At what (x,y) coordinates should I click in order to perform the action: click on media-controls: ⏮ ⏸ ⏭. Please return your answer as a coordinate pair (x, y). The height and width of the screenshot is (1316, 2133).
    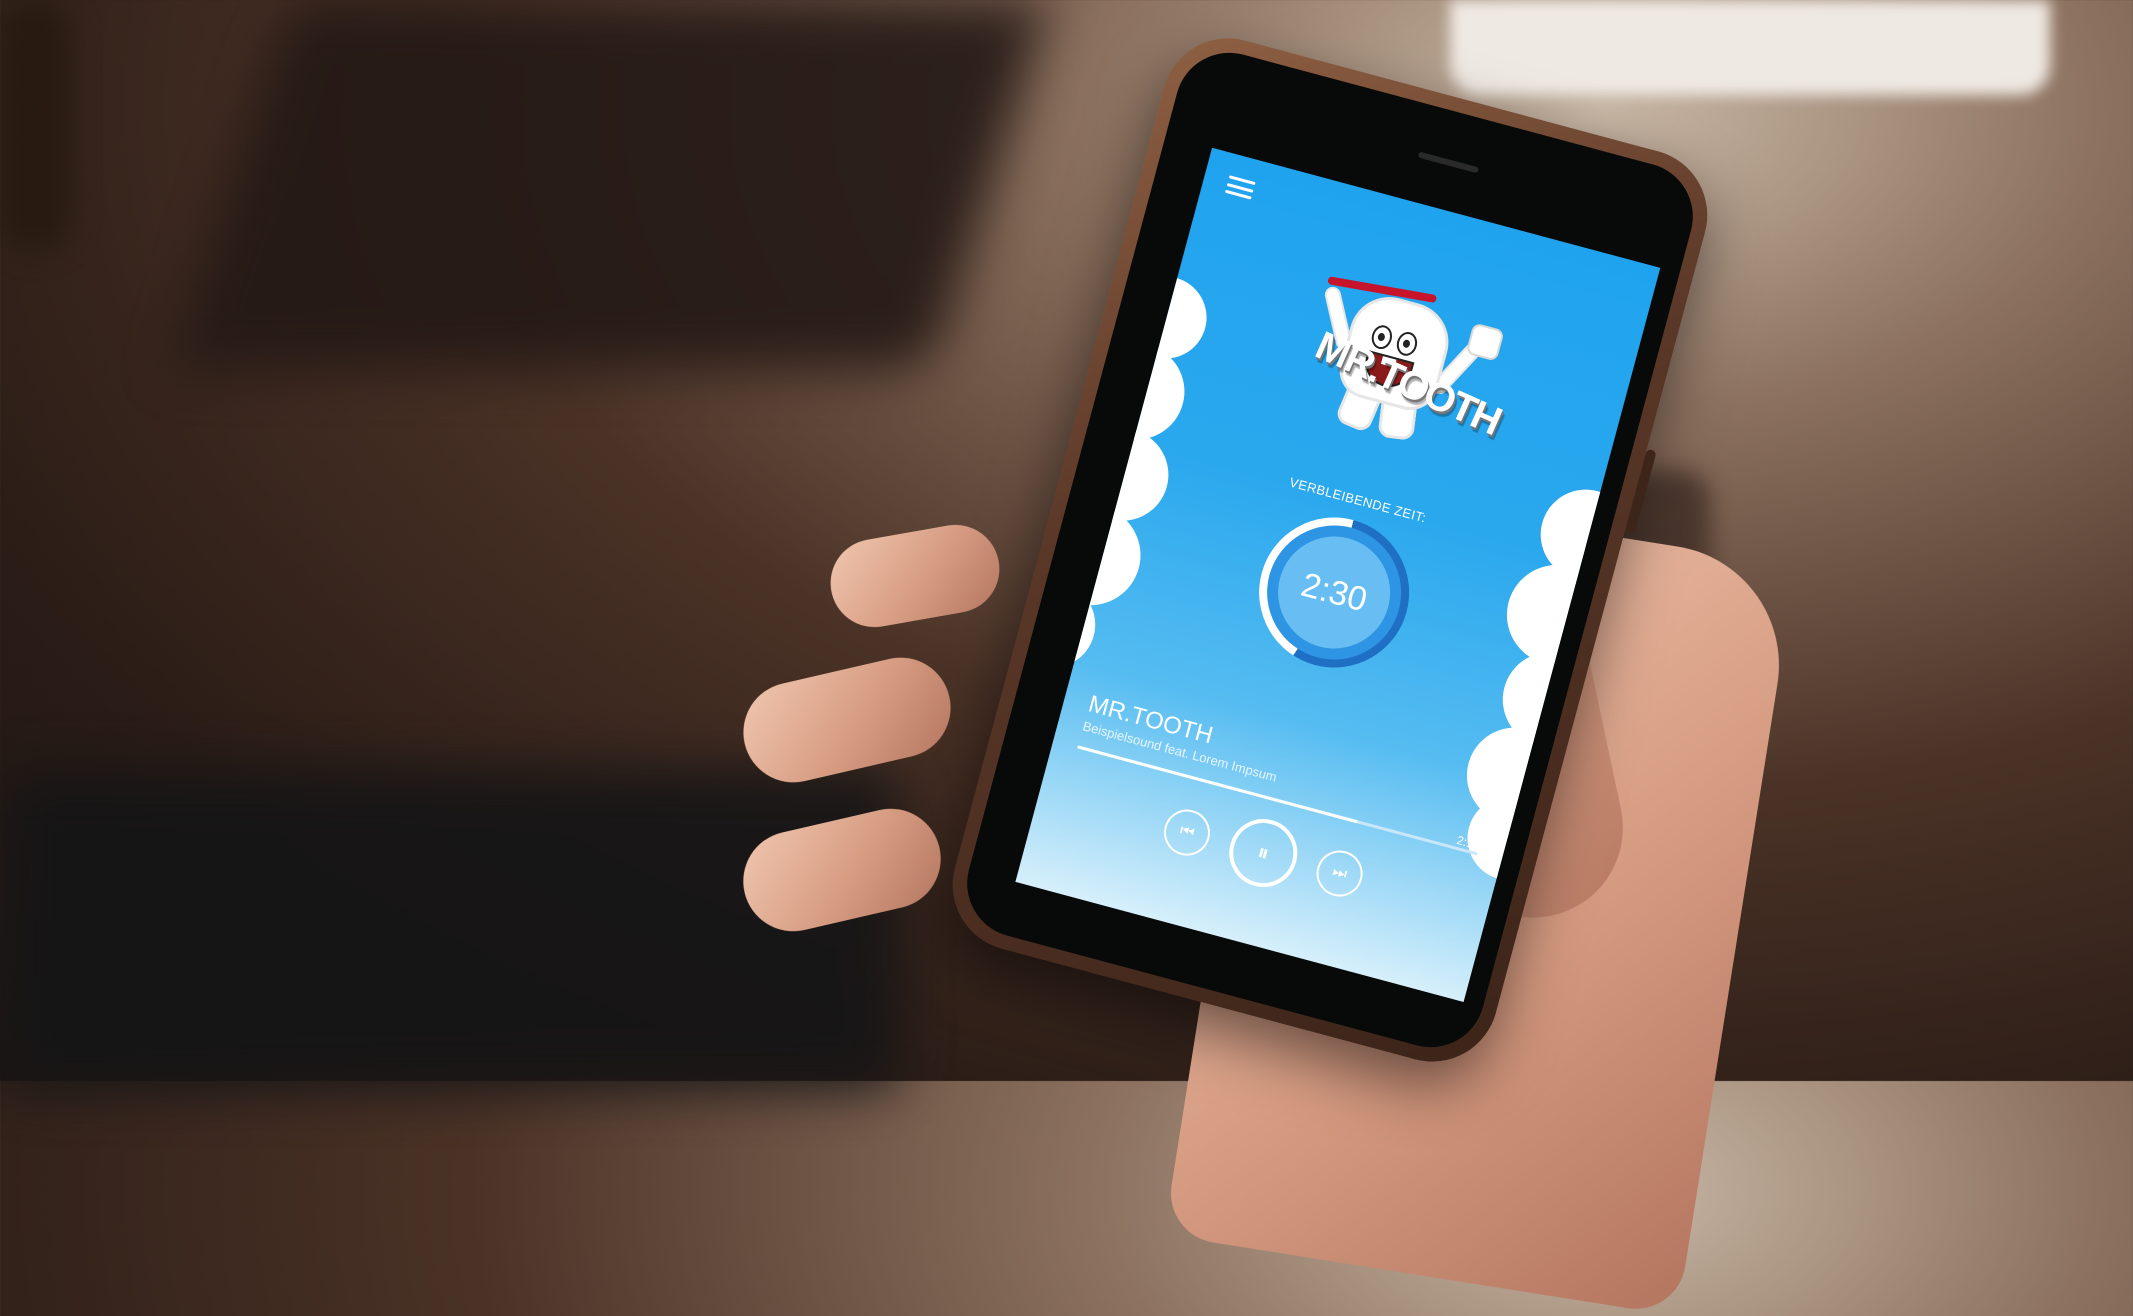
    Looking at the image, I should click on (1263, 853).